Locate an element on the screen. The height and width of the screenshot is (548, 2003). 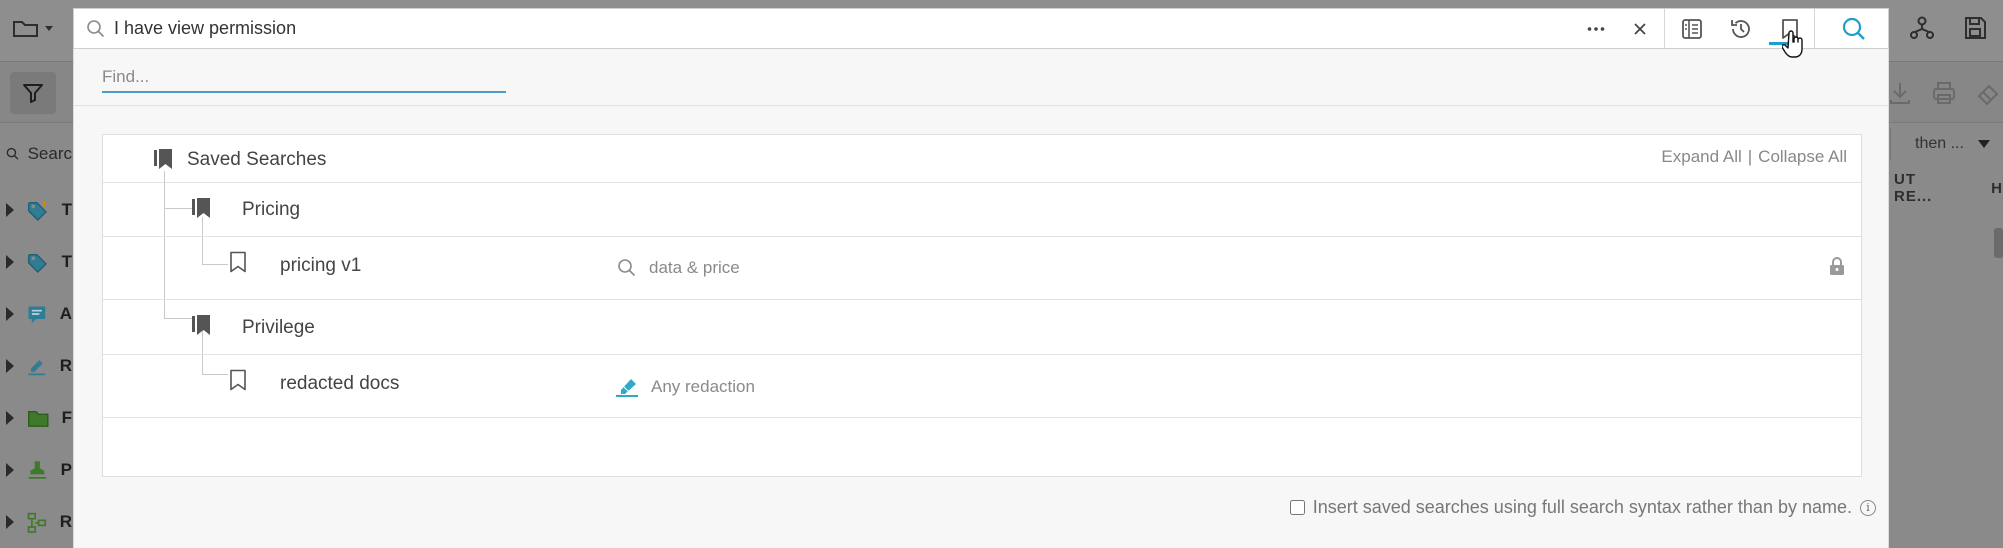
document-list-icon is located at coordinates (1692, 28).